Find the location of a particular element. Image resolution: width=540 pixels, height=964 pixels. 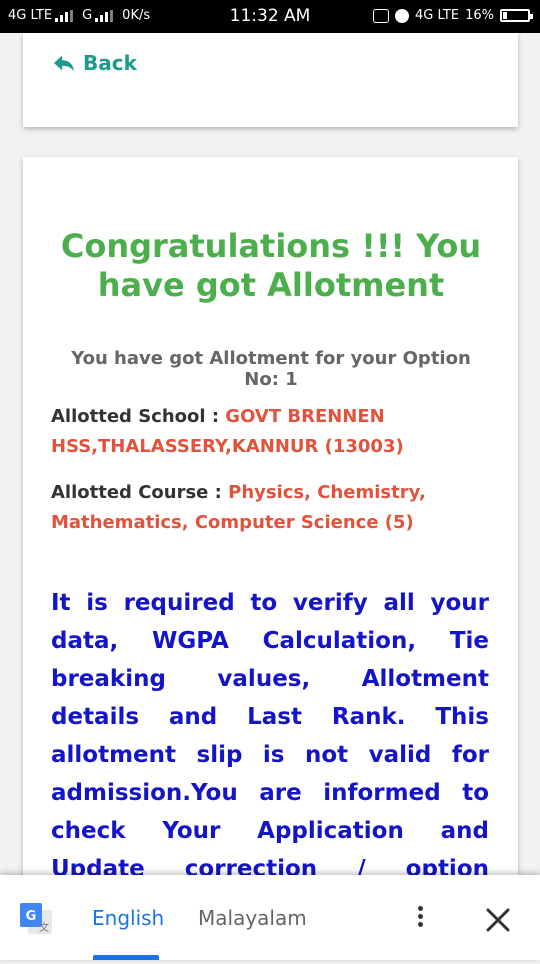

network-label-3: 4G LTE is located at coordinates (437, 15).